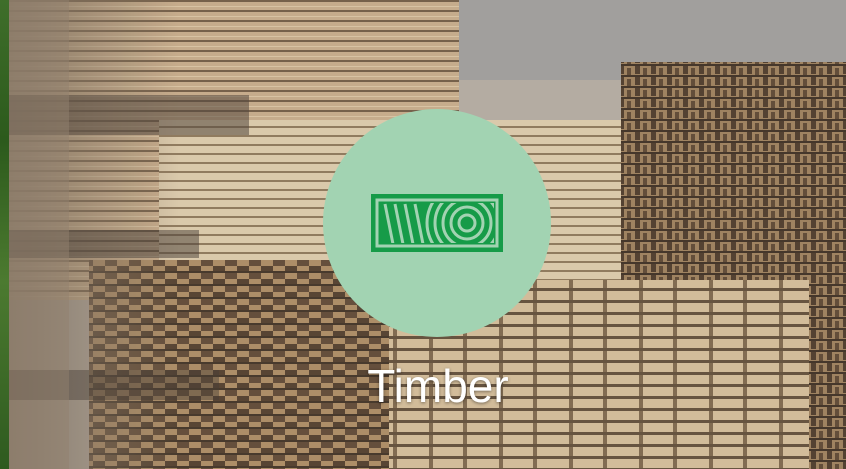 The width and height of the screenshot is (846, 469). I want to click on timber-badge, so click(437, 223).